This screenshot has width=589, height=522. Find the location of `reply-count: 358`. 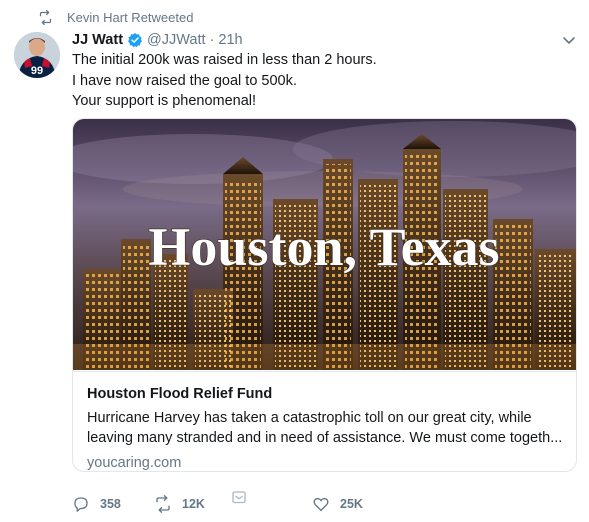

reply-count: 358 is located at coordinates (110, 504).